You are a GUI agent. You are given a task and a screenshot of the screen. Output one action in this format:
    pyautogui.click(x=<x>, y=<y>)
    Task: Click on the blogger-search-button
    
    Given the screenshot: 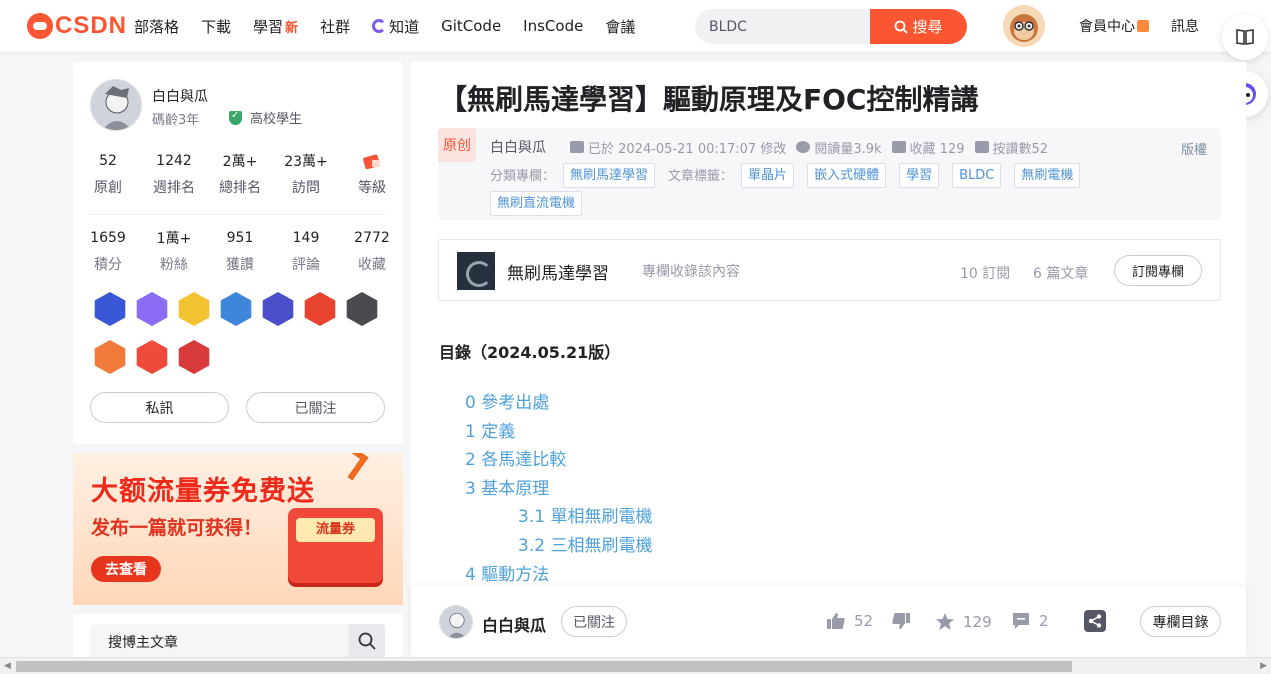 What is the action you would take?
    pyautogui.click(x=367, y=641)
    